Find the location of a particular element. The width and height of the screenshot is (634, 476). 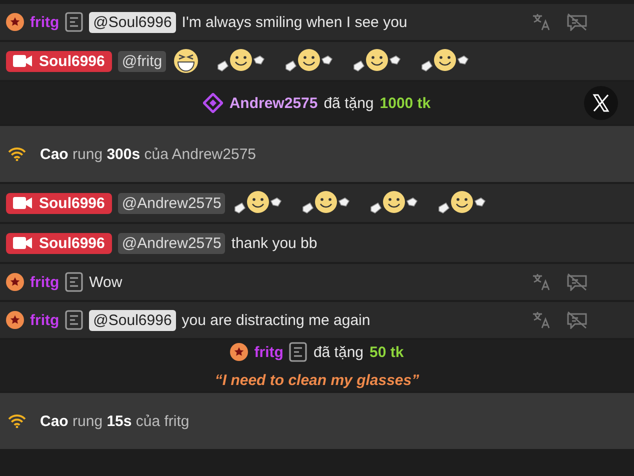

diamond-icon is located at coordinates (213, 103).